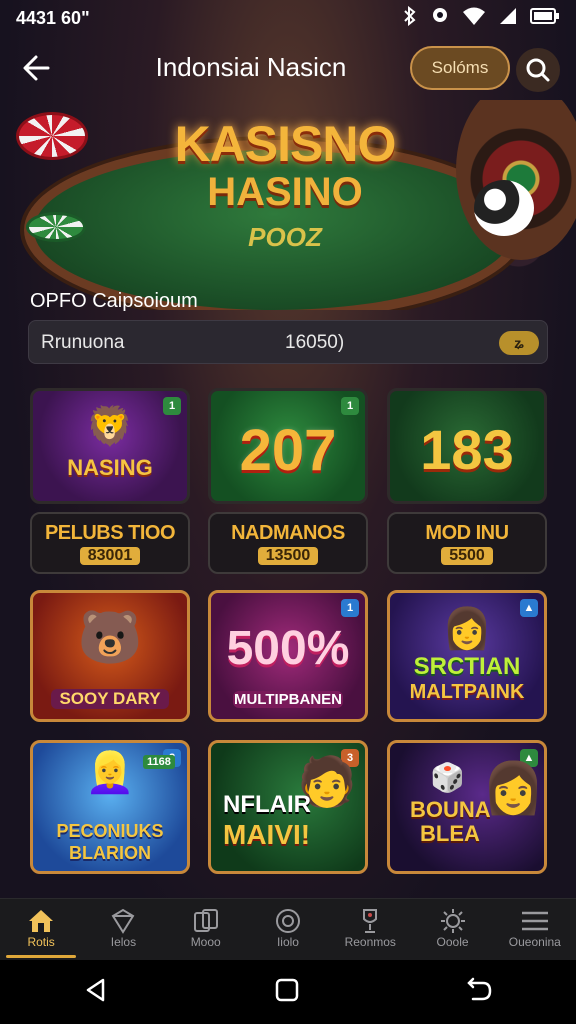  I want to click on gear-icon, so click(452, 921).